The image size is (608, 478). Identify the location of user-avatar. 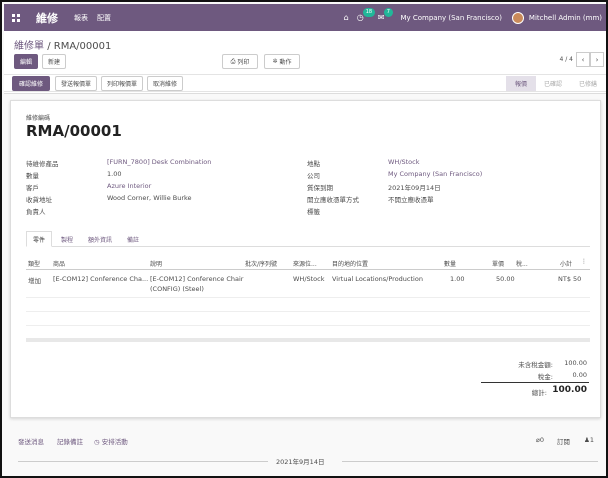
(517, 17).